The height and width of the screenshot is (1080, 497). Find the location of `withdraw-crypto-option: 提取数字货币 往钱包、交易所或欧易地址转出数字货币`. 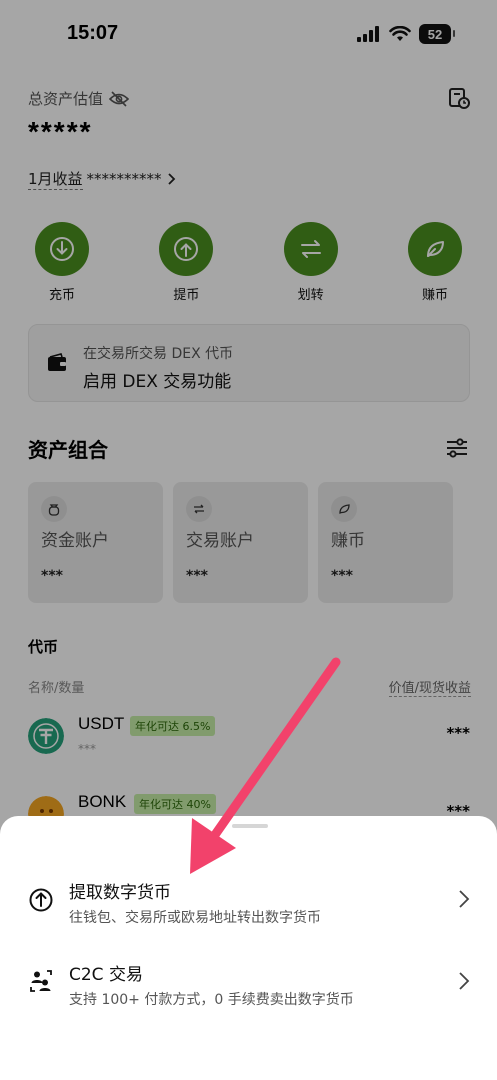

withdraw-crypto-option: 提取数字货币 往钱包、交易所或欧易地址转出数字货币 is located at coordinates (248, 903).